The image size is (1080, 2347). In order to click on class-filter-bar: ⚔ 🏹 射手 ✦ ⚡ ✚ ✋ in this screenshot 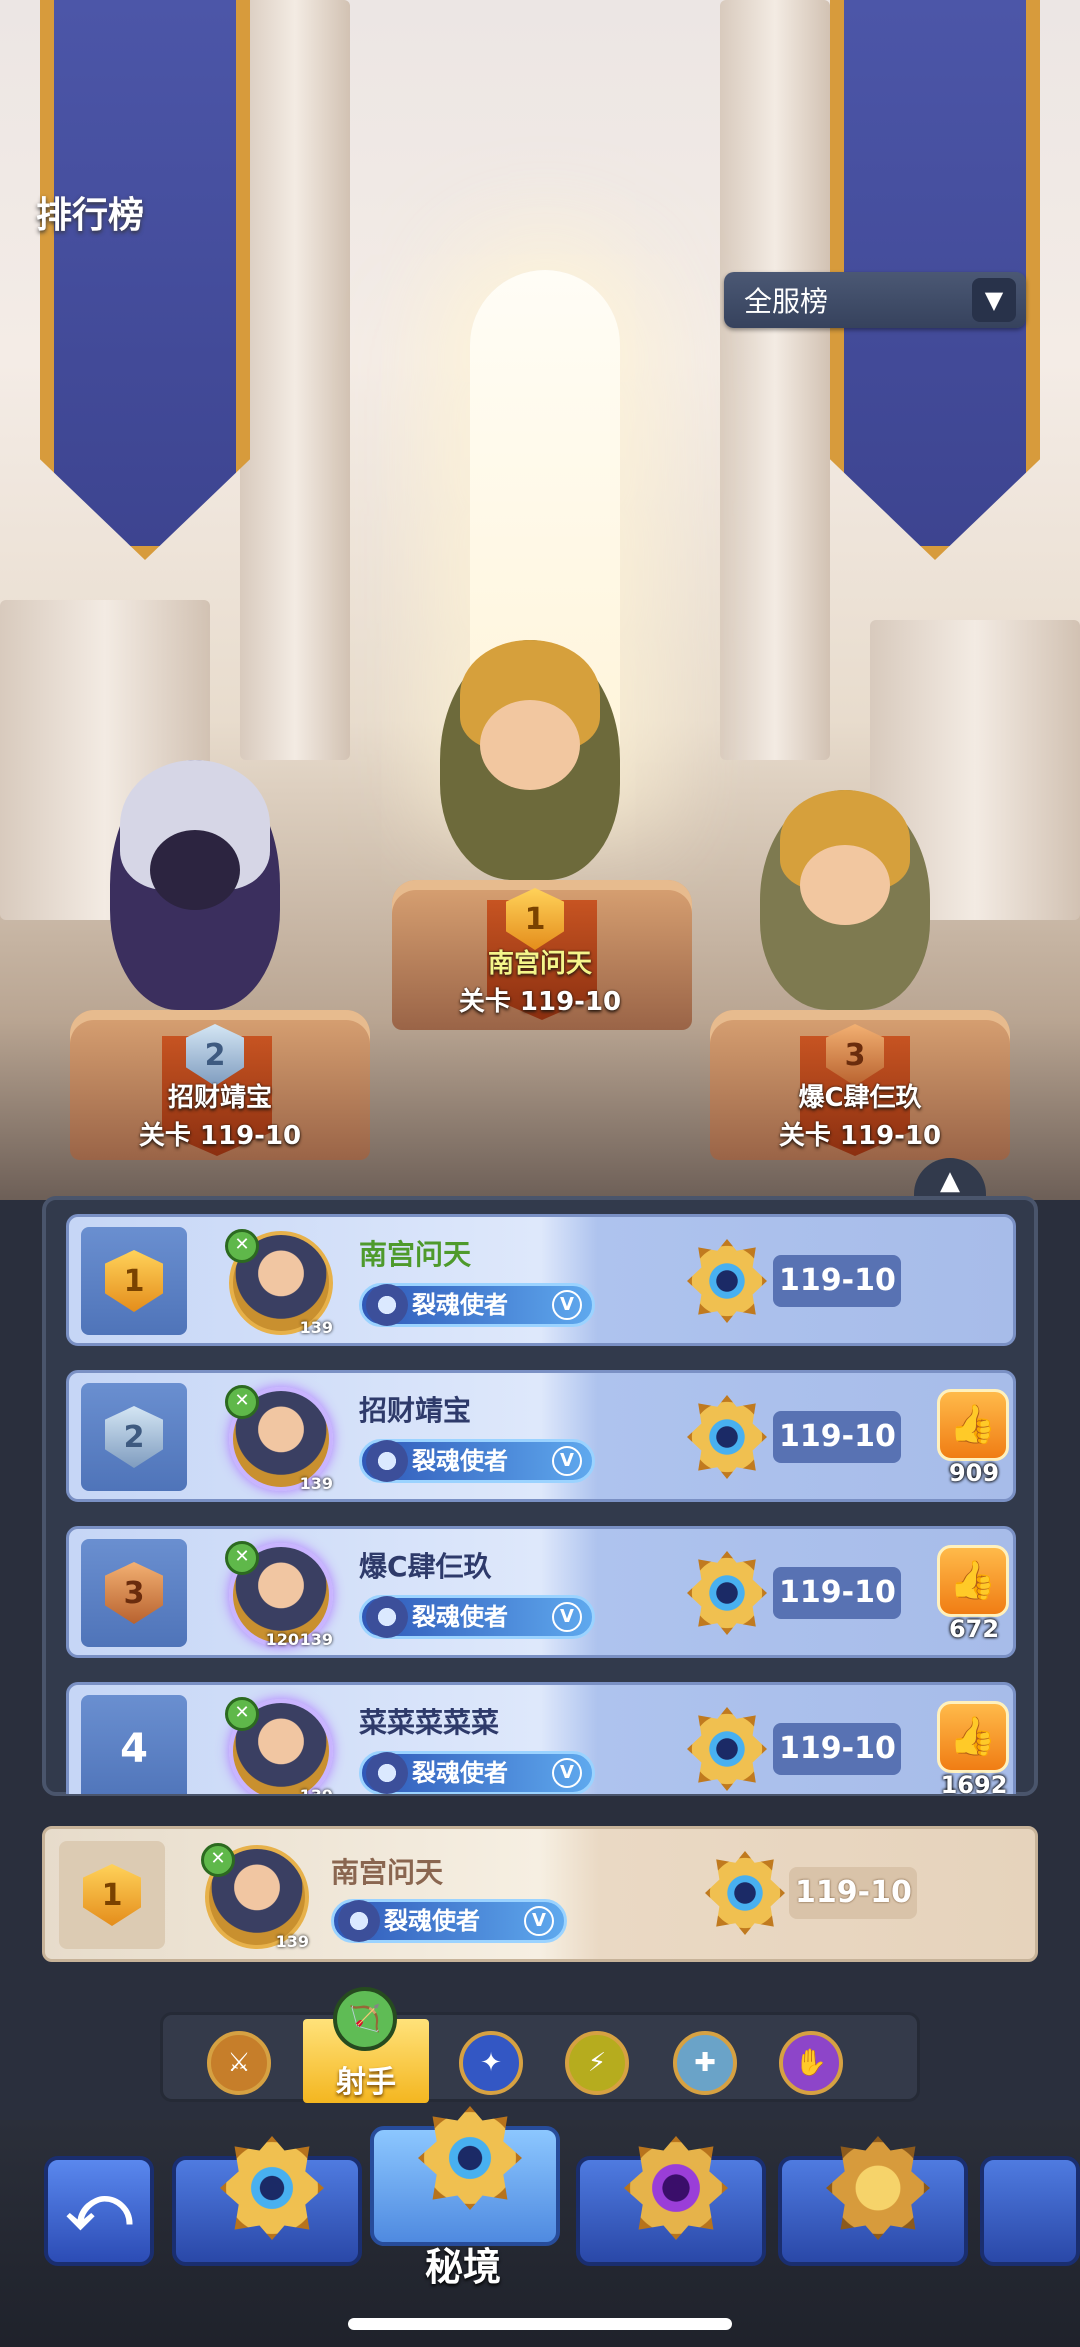, I will do `click(540, 2045)`.